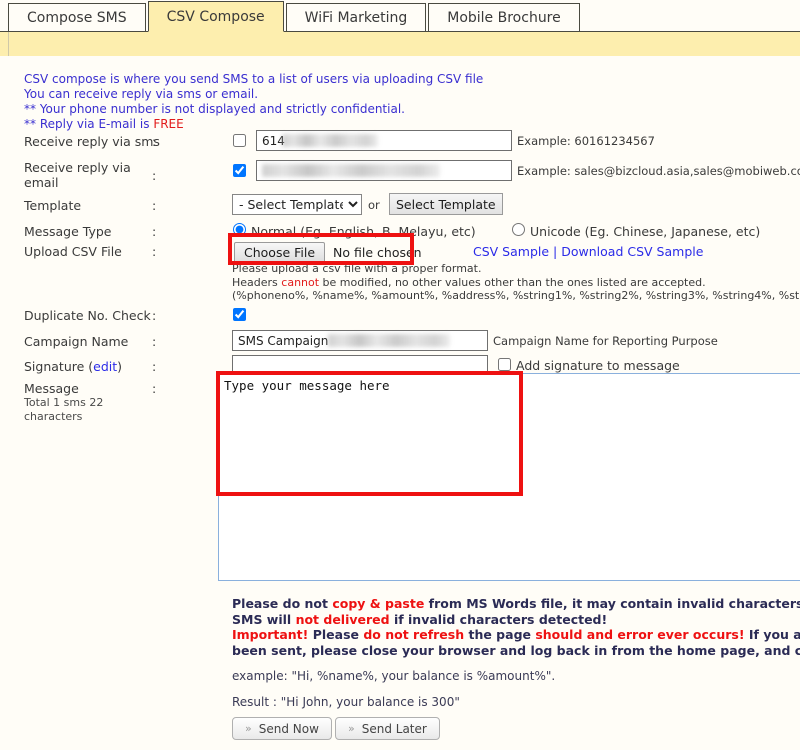 The width and height of the screenshot is (800, 750). Describe the element at coordinates (511, 251) in the screenshot. I see `csv-sample-link: CSV Sample` at that location.